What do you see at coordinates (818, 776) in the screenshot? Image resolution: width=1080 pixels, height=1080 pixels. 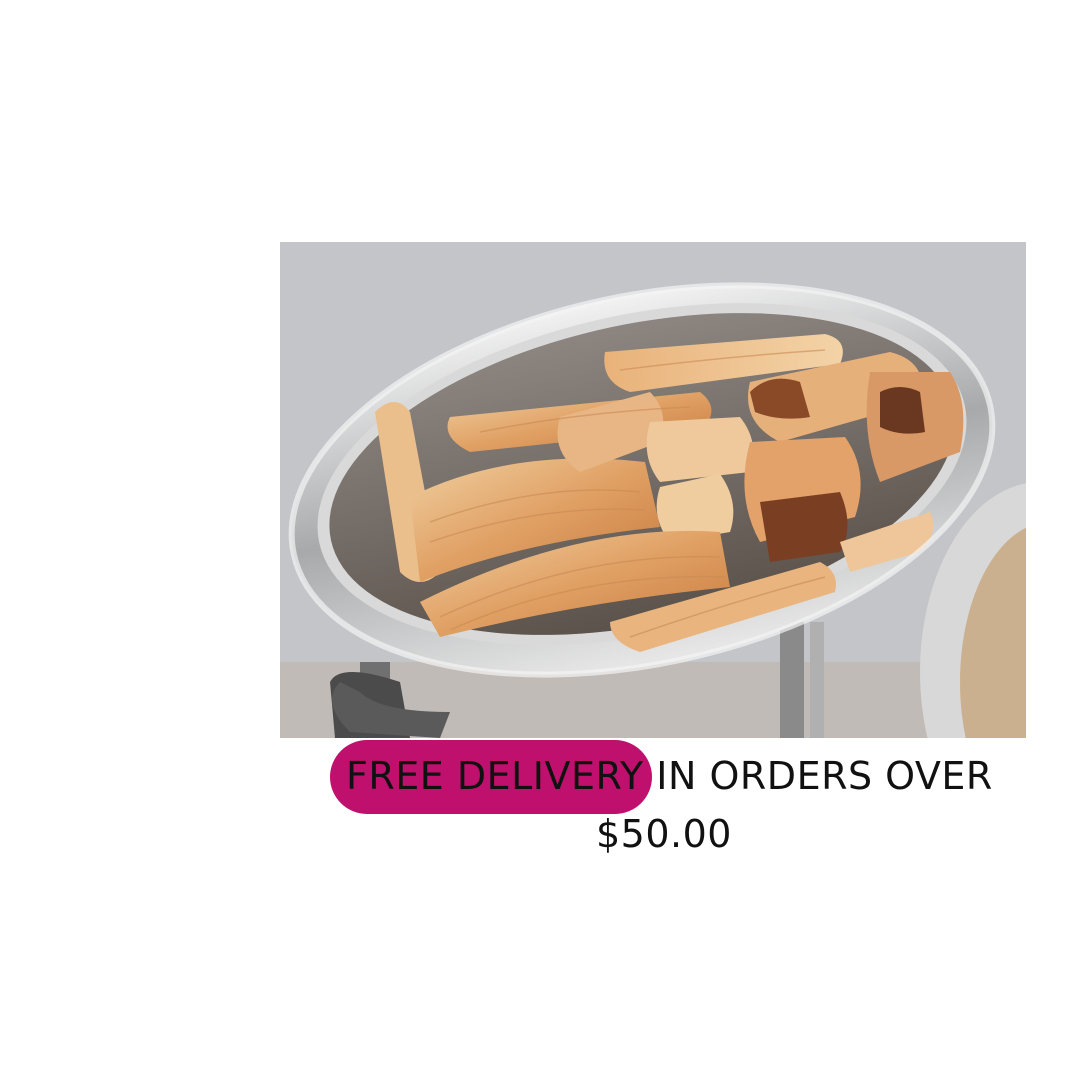 I see `orders-over-label: IN ORDERS OVER` at bounding box center [818, 776].